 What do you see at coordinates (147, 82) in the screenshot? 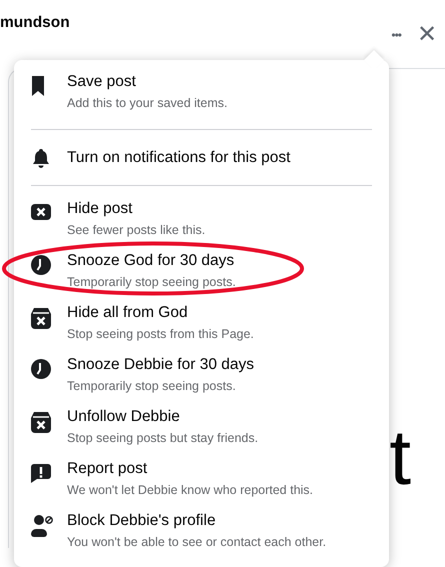
I see `menu-item-title: Save post` at bounding box center [147, 82].